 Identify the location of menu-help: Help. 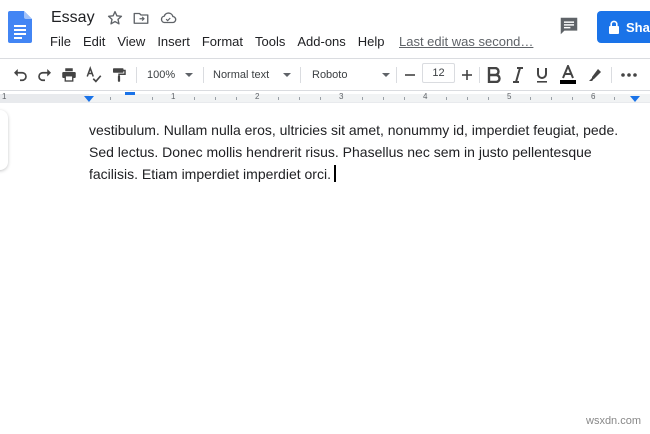
(371, 42).